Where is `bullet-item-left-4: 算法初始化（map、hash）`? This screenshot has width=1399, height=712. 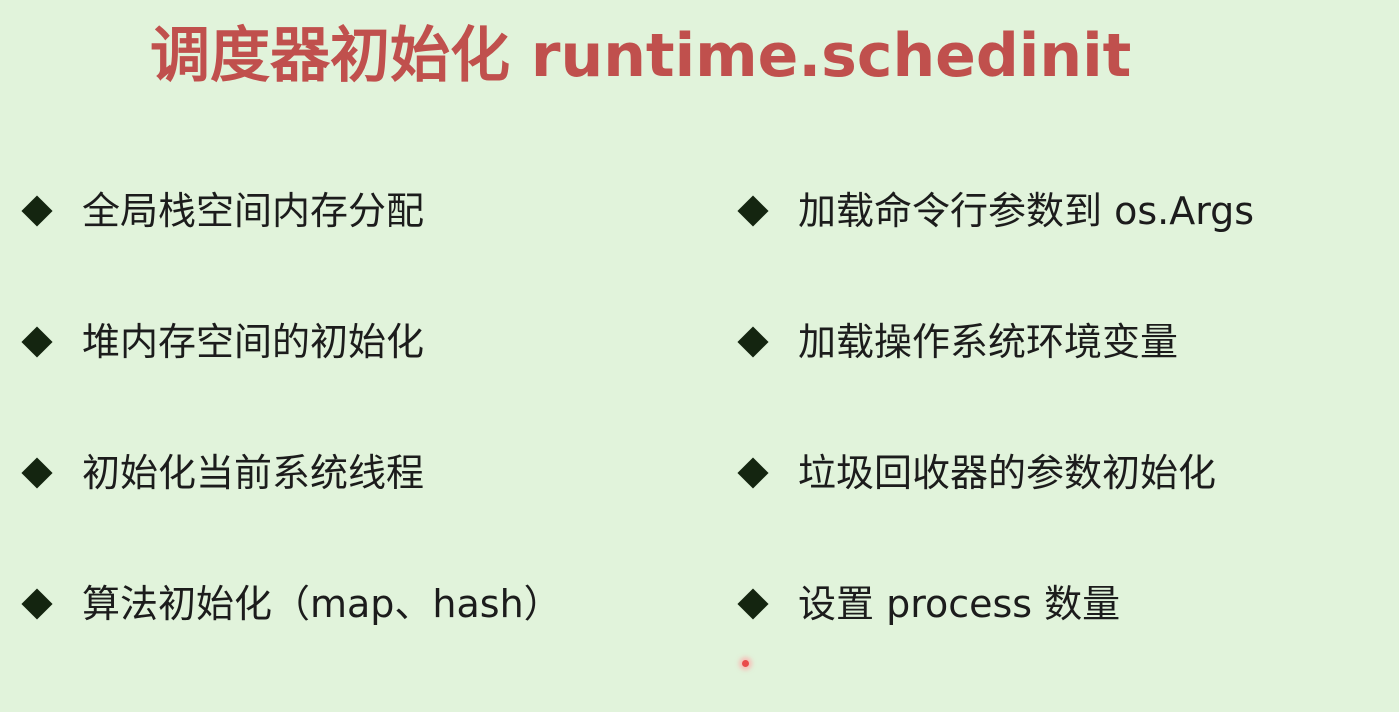 bullet-item-left-4: 算法初始化（map、hash） is located at coordinates (291, 604).